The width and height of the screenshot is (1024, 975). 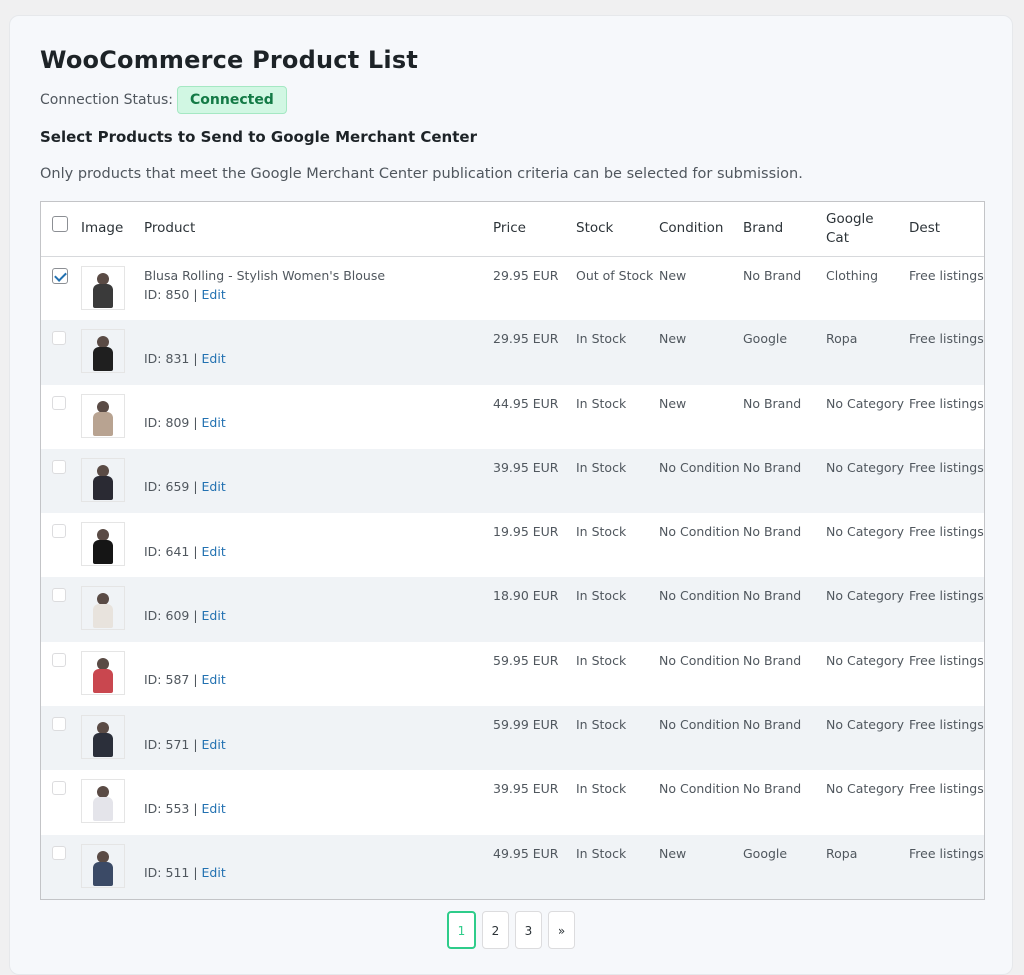 I want to click on product-id: ID: 809 |, so click(x=171, y=423).